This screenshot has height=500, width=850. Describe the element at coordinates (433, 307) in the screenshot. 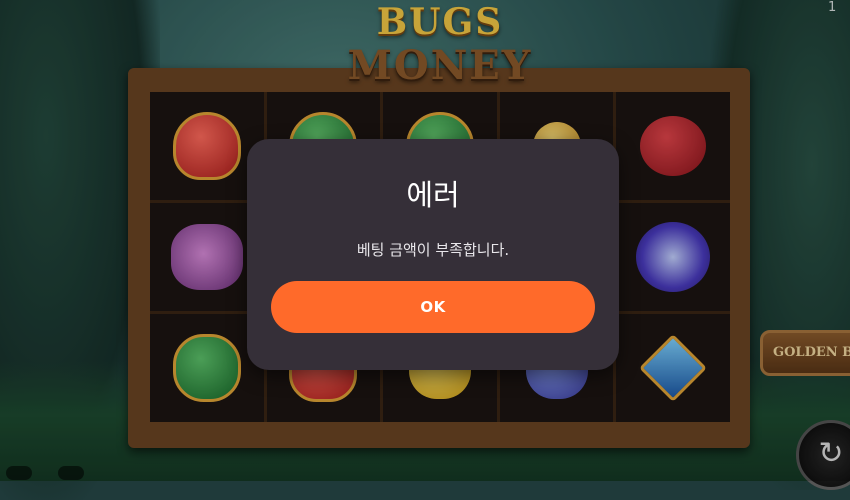

I see `ok-button: OK` at that location.